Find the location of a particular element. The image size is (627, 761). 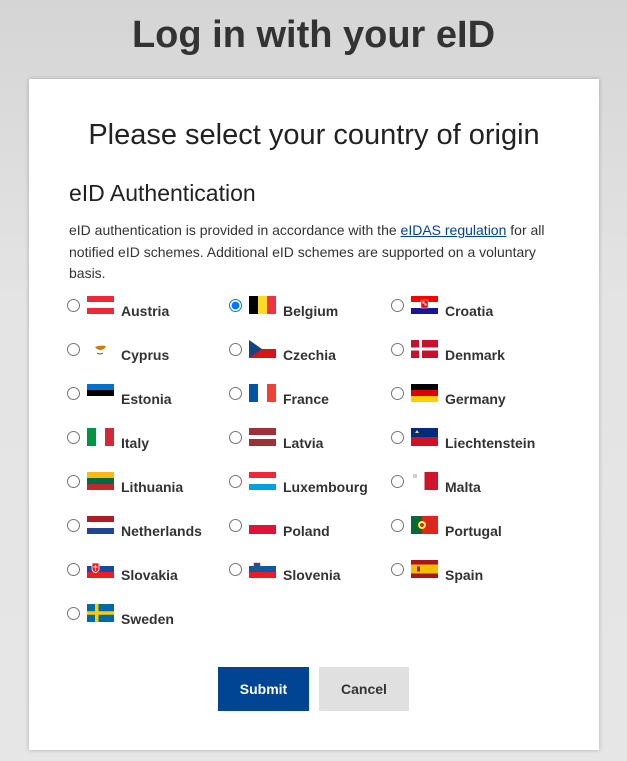

country-name: Latvia is located at coordinates (303, 443).